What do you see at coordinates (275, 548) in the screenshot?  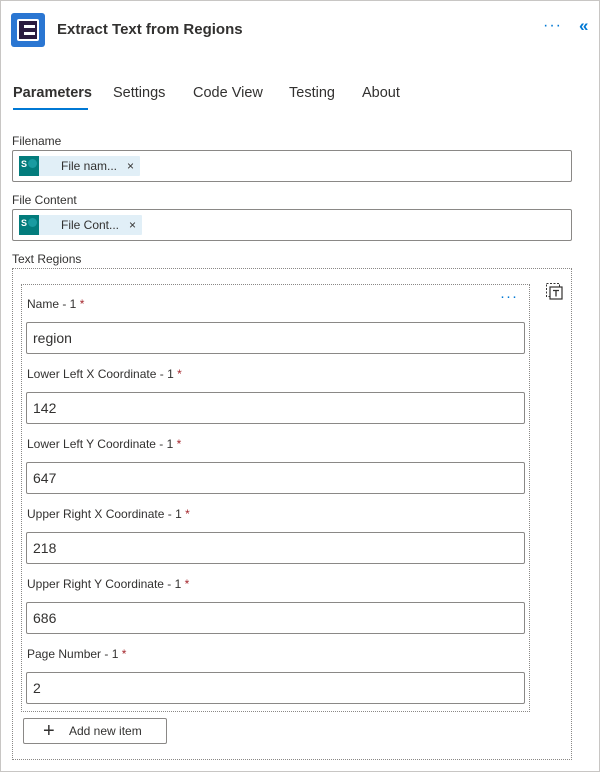 I see `upper-right-x-input: 218` at bounding box center [275, 548].